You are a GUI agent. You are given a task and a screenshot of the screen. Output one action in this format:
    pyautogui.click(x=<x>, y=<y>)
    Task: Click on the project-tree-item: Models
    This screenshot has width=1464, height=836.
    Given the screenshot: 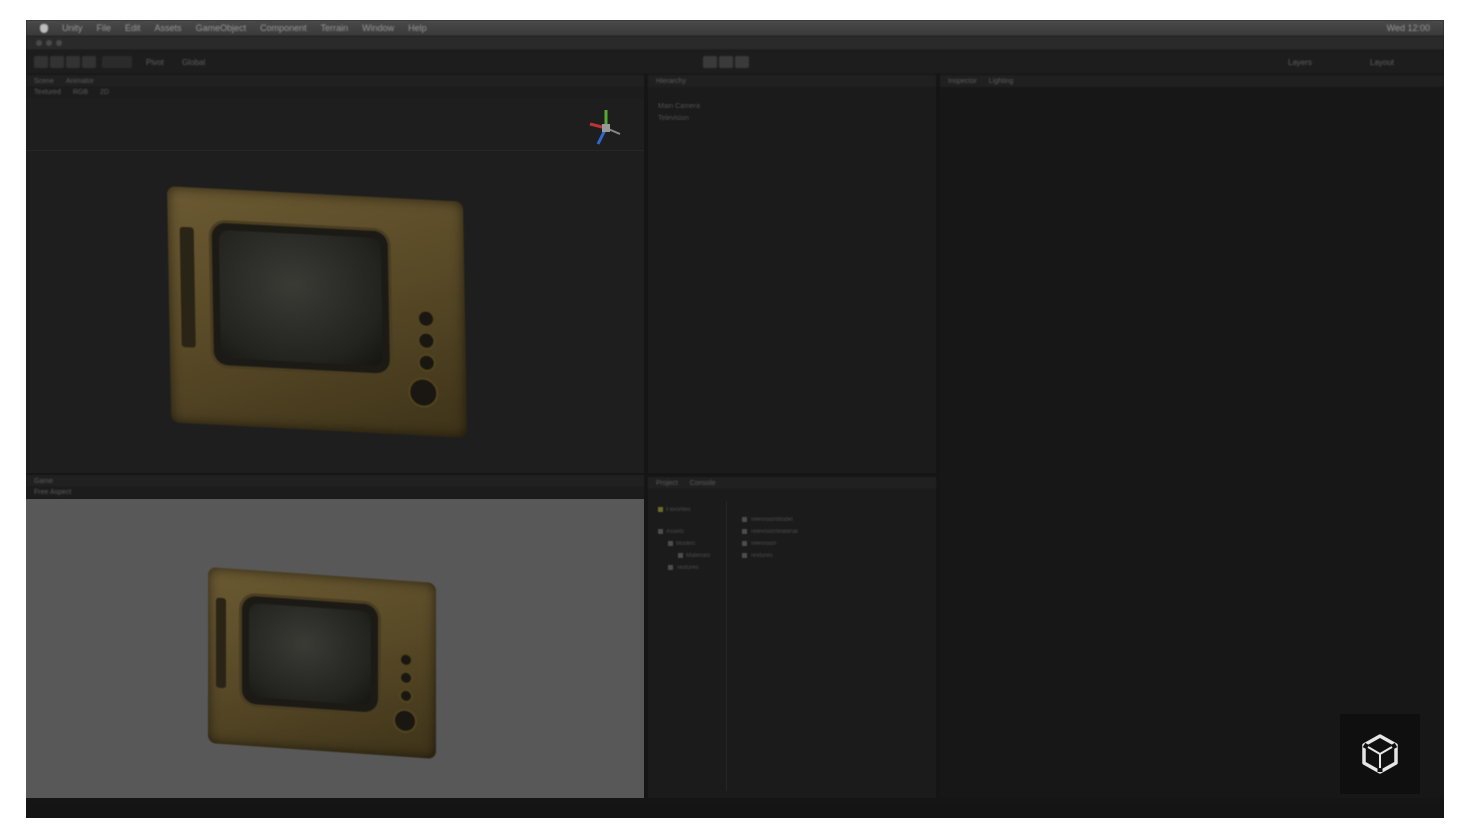 What is the action you would take?
    pyautogui.click(x=681, y=544)
    